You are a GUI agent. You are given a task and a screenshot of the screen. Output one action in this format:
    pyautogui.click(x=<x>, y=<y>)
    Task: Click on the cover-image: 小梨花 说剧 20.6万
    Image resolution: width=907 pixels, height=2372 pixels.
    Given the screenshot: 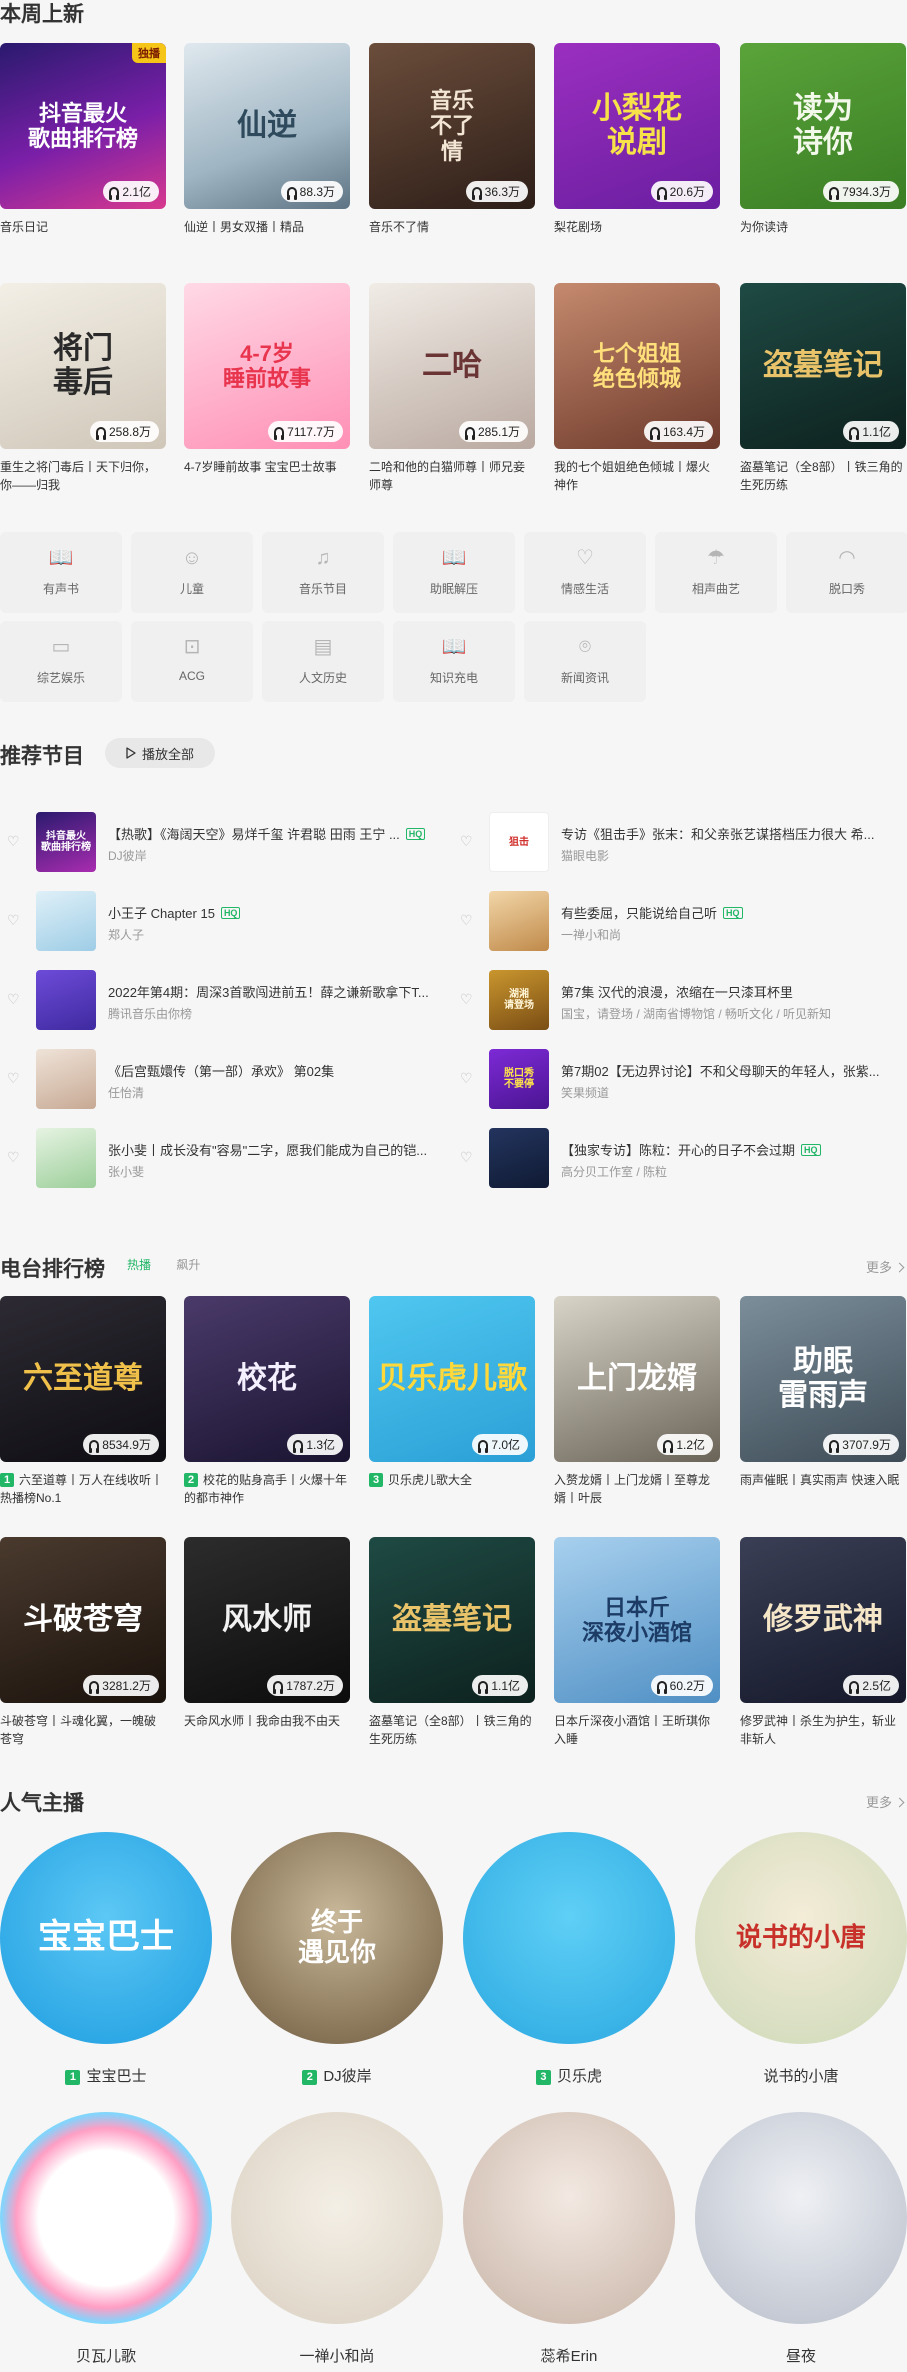 What is the action you would take?
    pyautogui.click(x=637, y=126)
    